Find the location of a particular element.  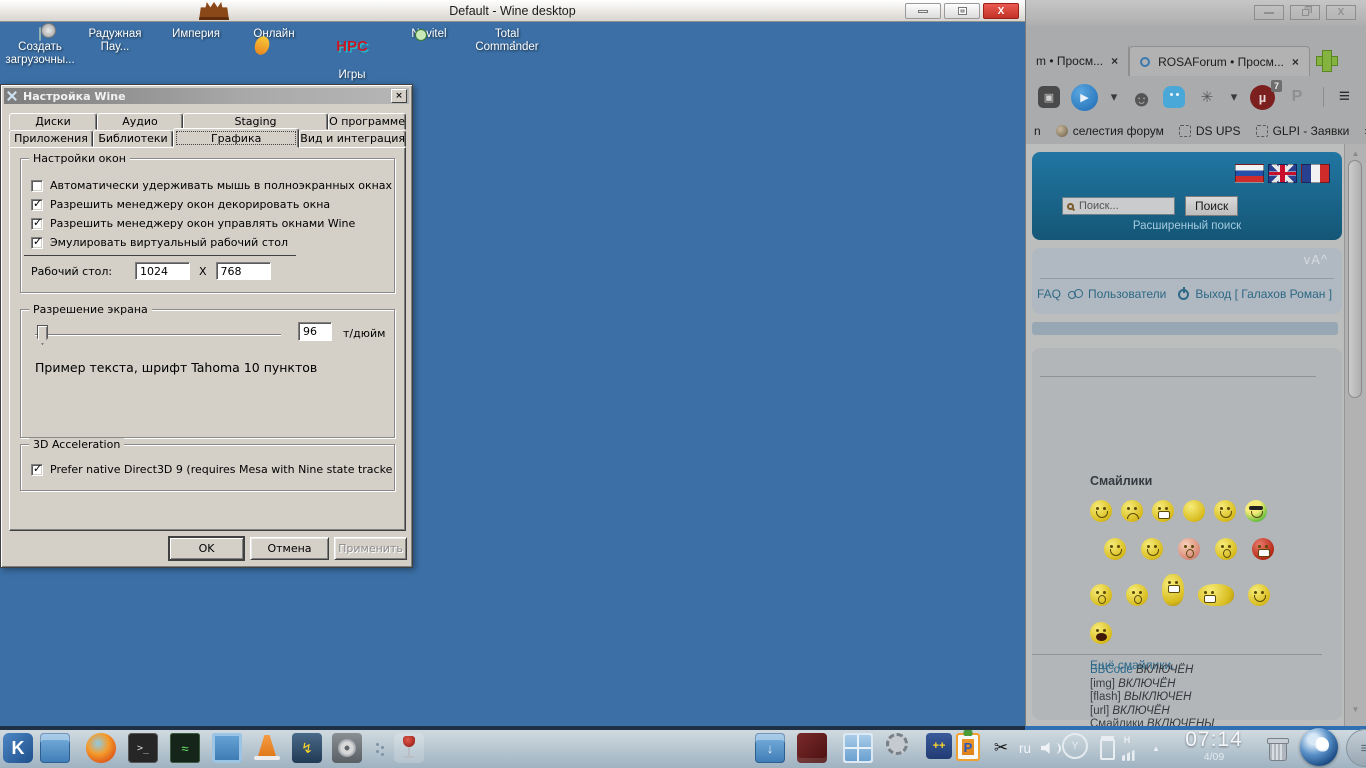

faq-link: FAQ is located at coordinates (1049, 294).